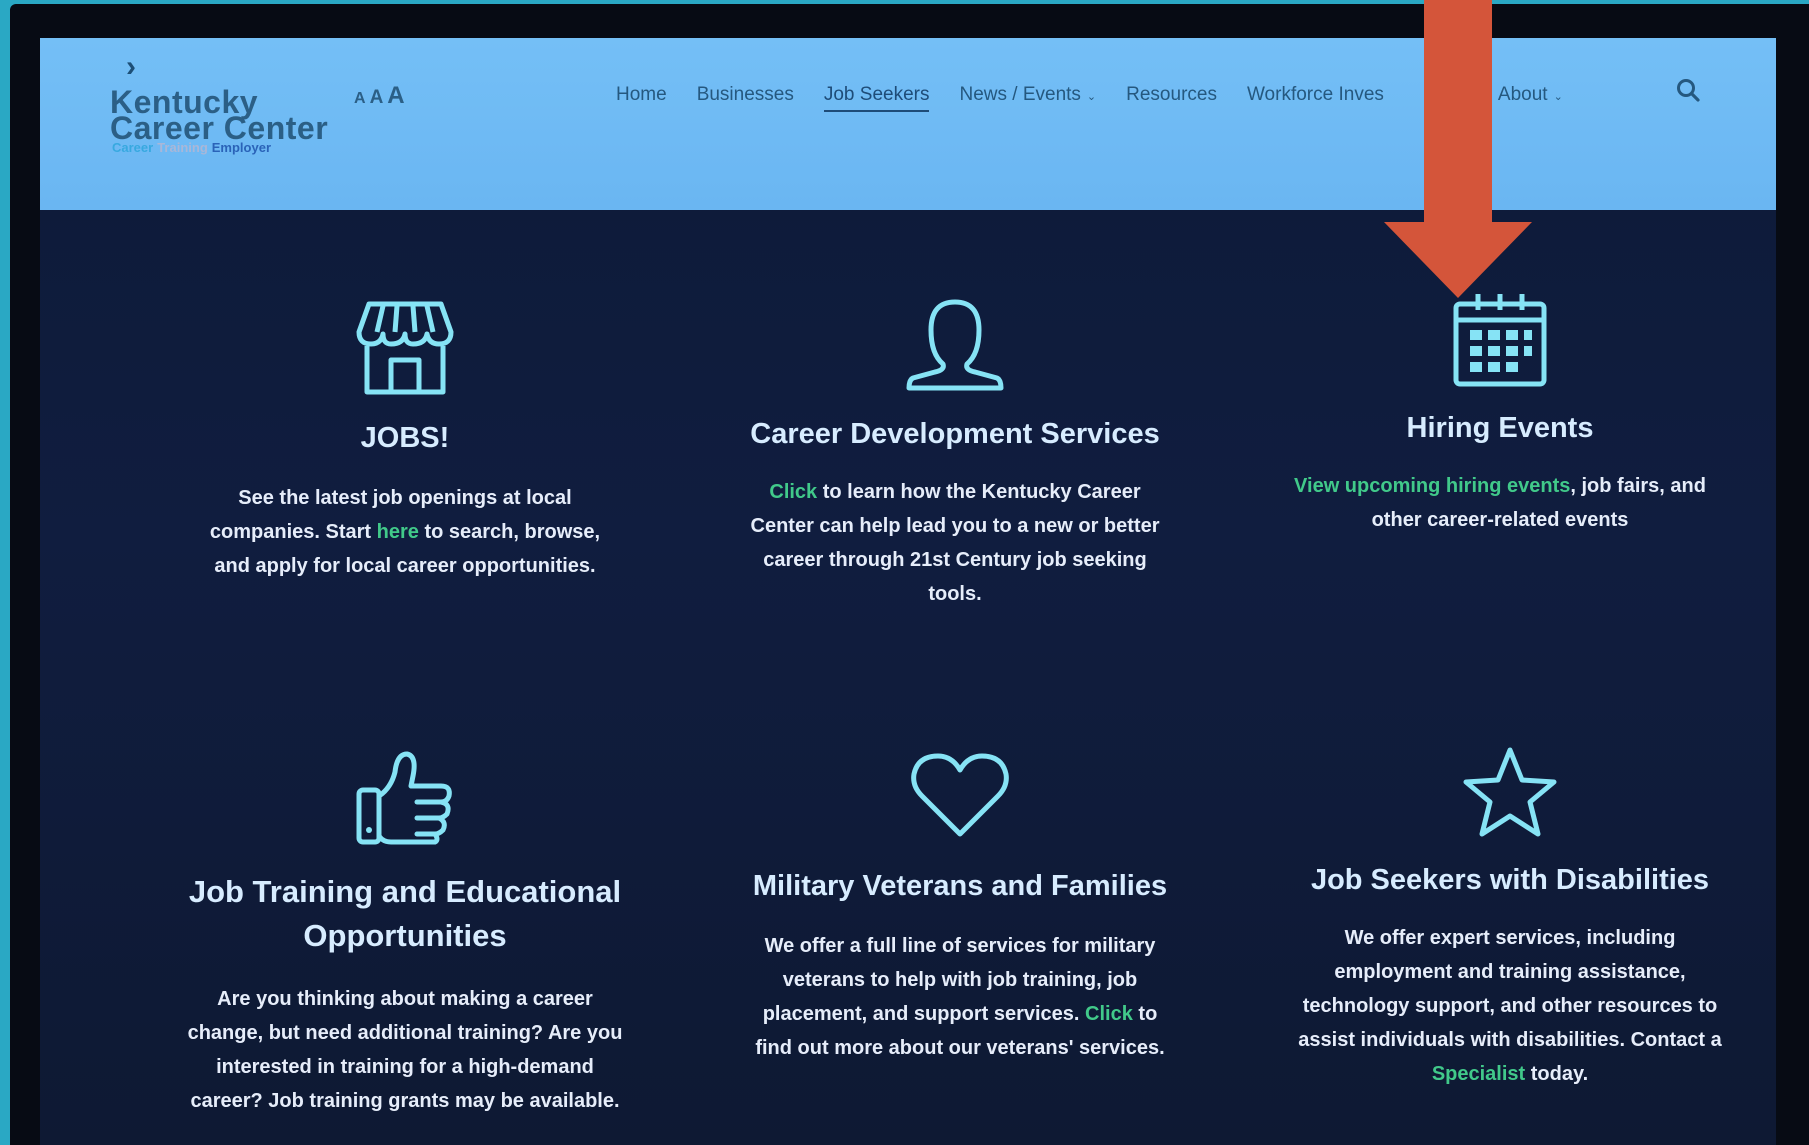  Describe the element at coordinates (405, 798) in the screenshot. I see `thumbs-up-icon` at that location.